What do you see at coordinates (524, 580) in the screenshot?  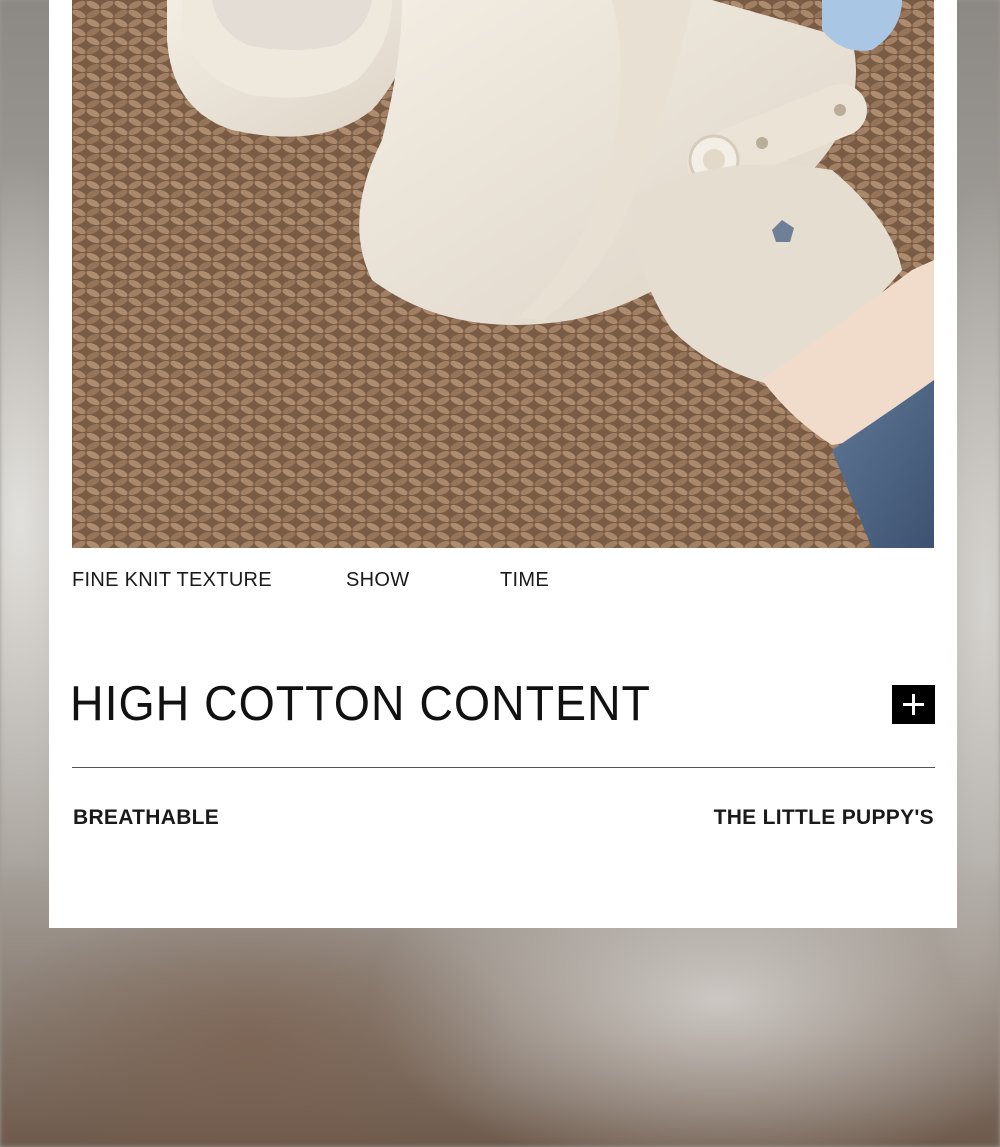 I see `caption-time: TIME` at bounding box center [524, 580].